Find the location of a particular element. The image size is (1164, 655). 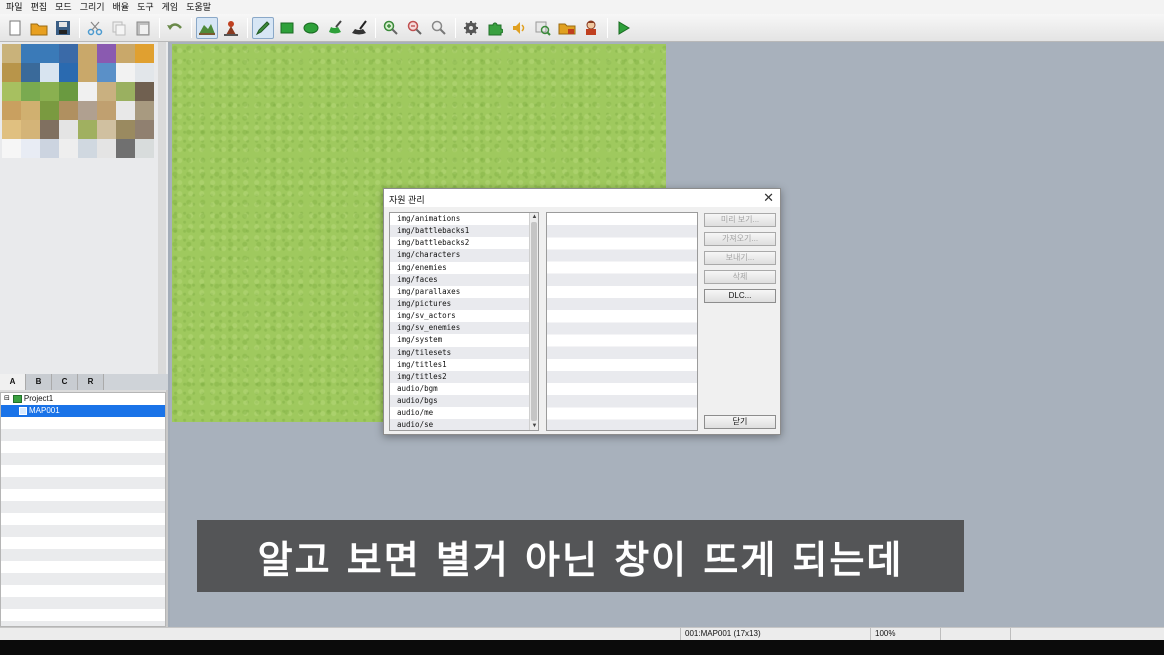

folder-item: img/characters is located at coordinates (464, 255).